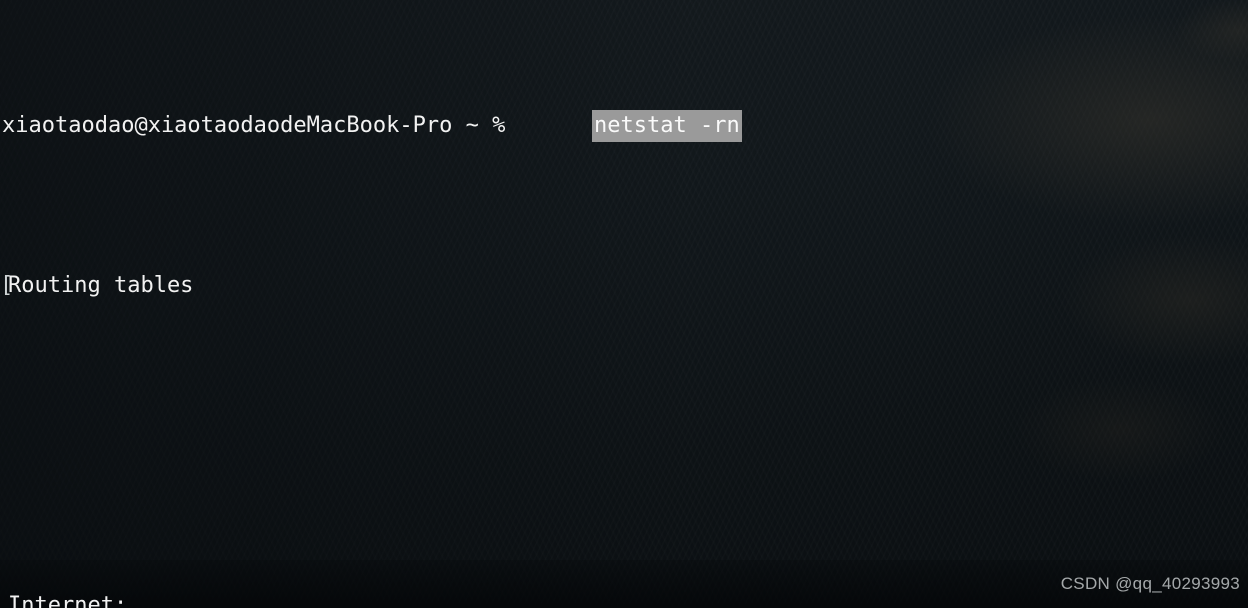 The width and height of the screenshot is (1248, 608). What do you see at coordinates (667, 126) in the screenshot?
I see `command-input-selected: netstat -rn` at bounding box center [667, 126].